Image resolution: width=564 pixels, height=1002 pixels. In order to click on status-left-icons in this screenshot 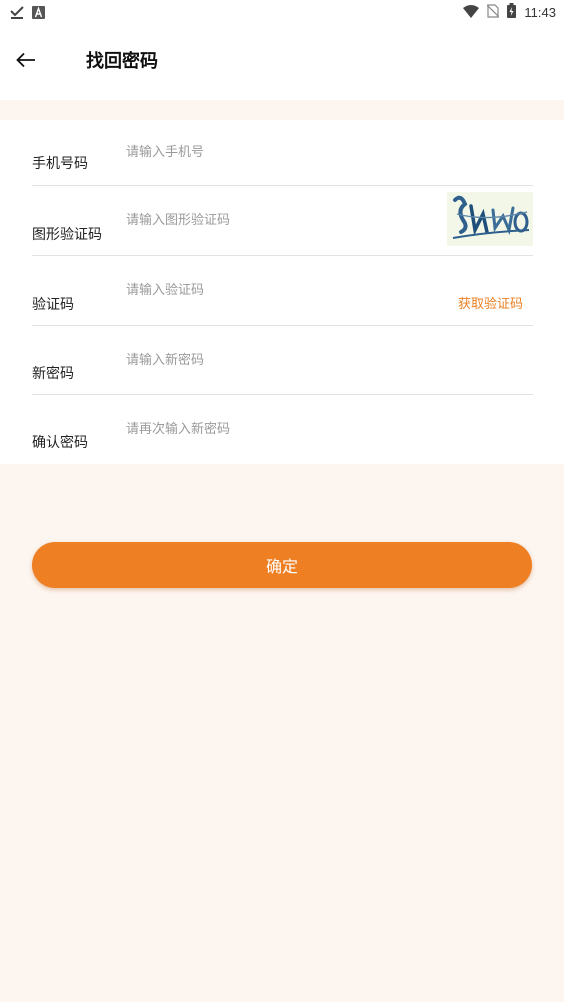, I will do `click(27, 13)`.